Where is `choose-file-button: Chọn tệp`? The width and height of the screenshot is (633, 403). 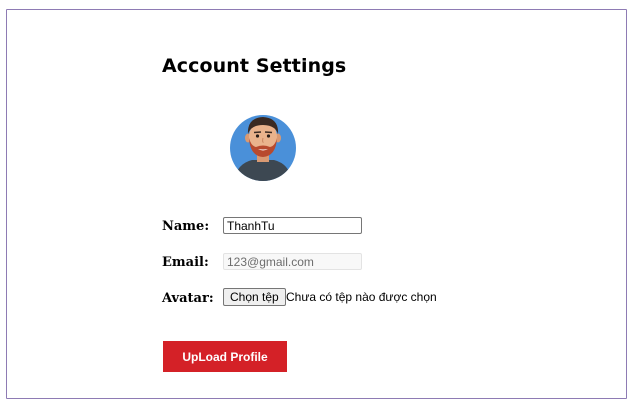
choose-file-button: Chọn tệp is located at coordinates (254, 297).